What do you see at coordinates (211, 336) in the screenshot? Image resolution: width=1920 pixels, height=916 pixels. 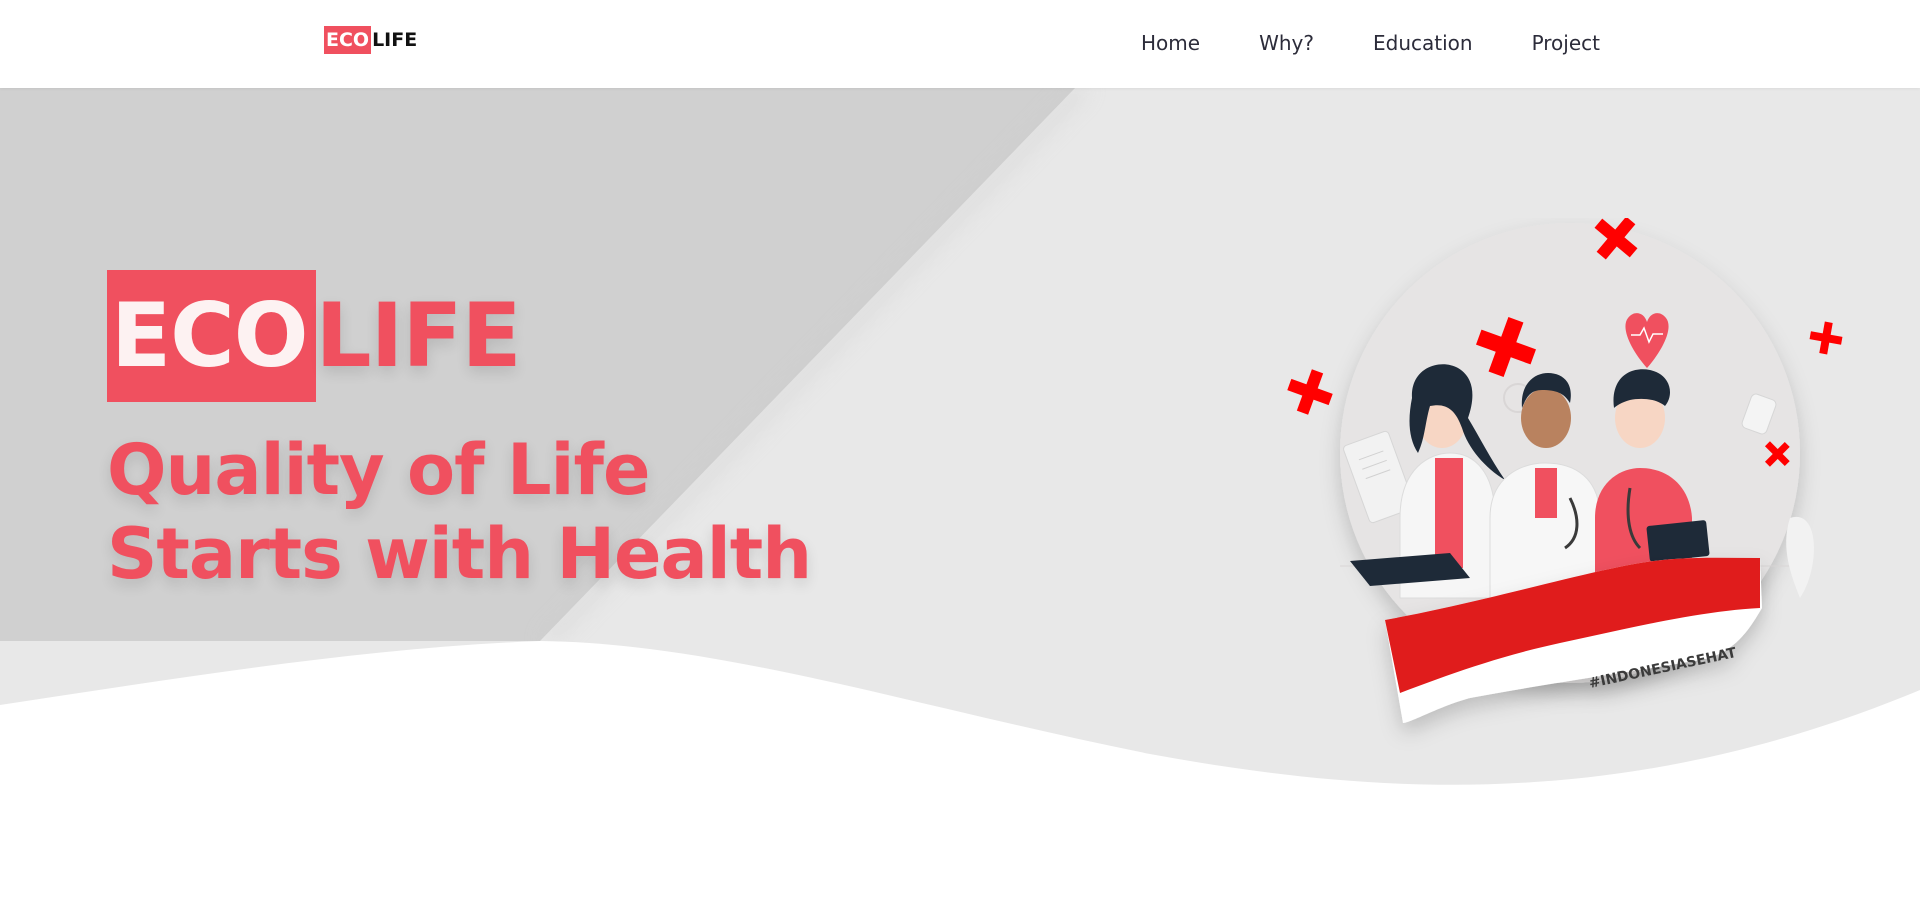 I see `hero-brand-eco: ECO` at bounding box center [211, 336].